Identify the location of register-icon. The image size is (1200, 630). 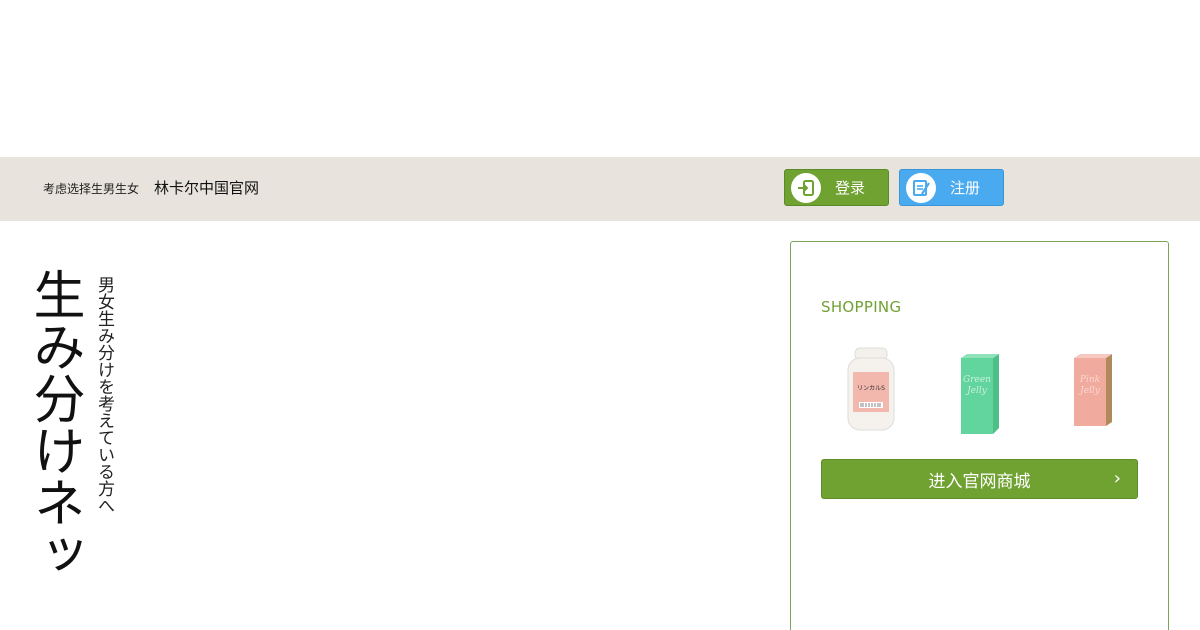
(921, 187).